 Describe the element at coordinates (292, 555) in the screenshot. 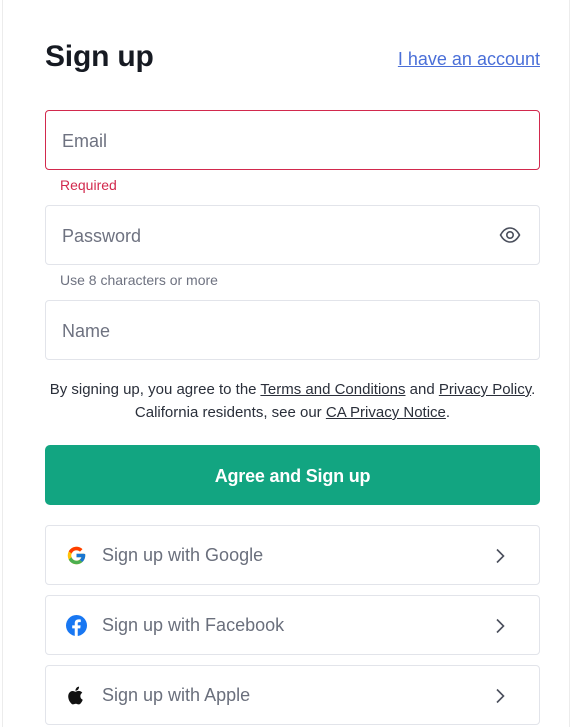

I see `google-signup-button: Sign up with Google` at that location.